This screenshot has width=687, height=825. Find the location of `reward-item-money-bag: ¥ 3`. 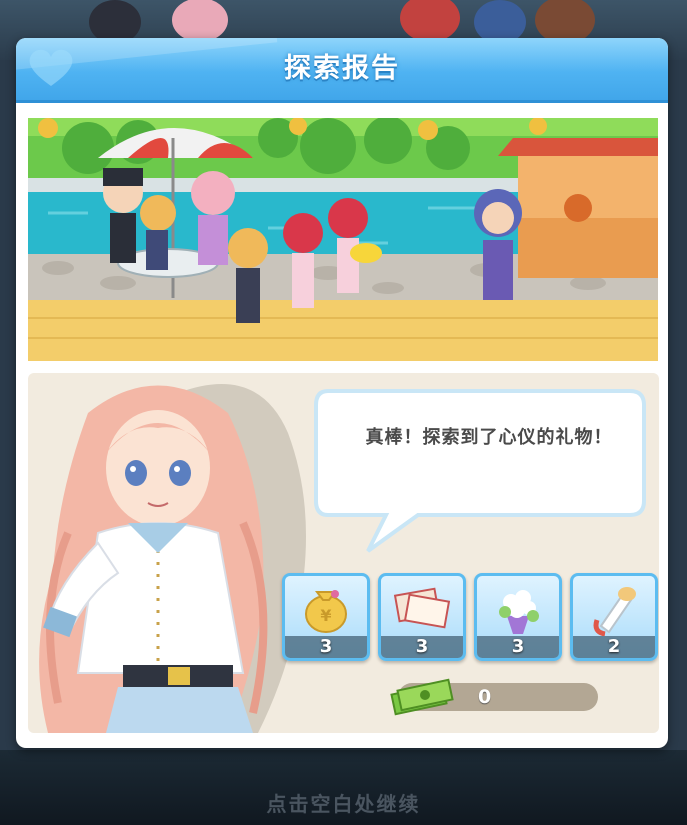

reward-item-money-bag: ¥ 3 is located at coordinates (326, 617).